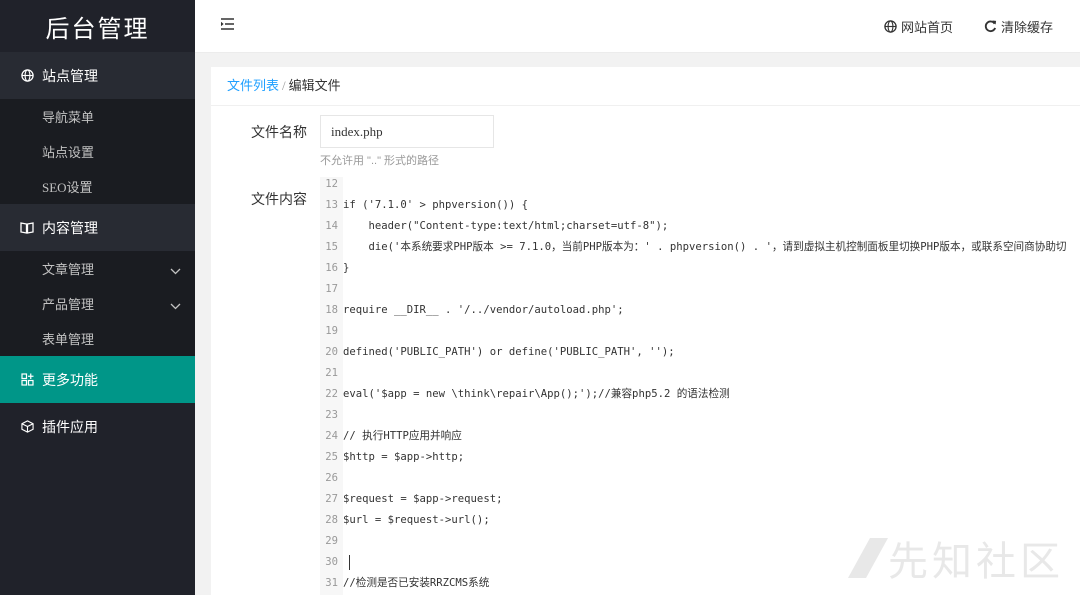  What do you see at coordinates (331, 394) in the screenshot?
I see `line-number: 22` at bounding box center [331, 394].